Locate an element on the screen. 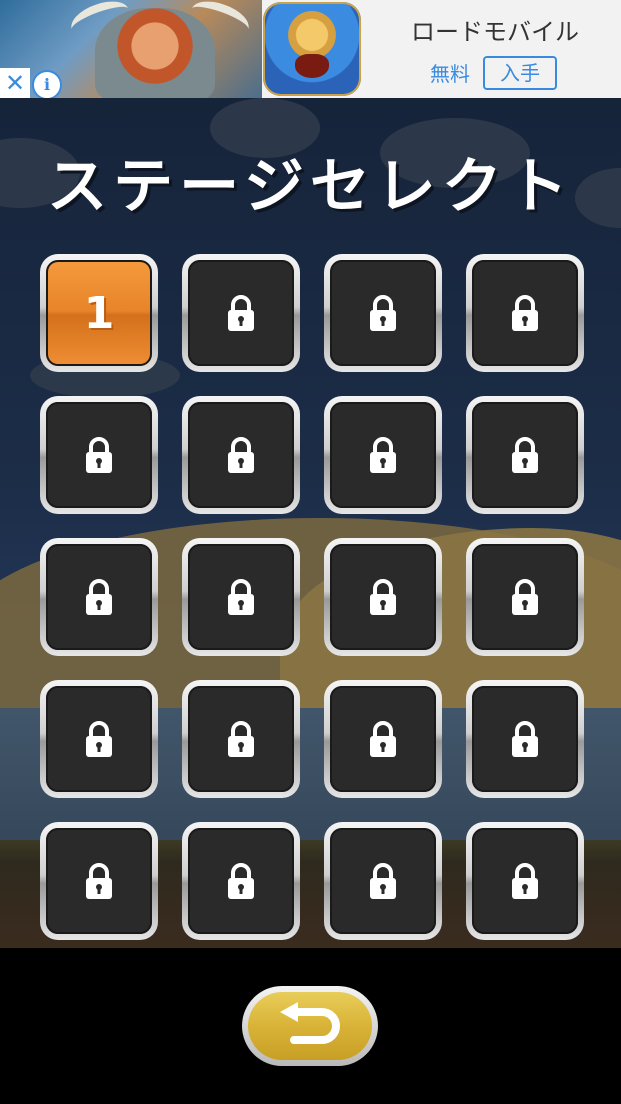 Image resolution: width=621 pixels, height=1104 pixels. ad-info-icon: i is located at coordinates (47, 84).